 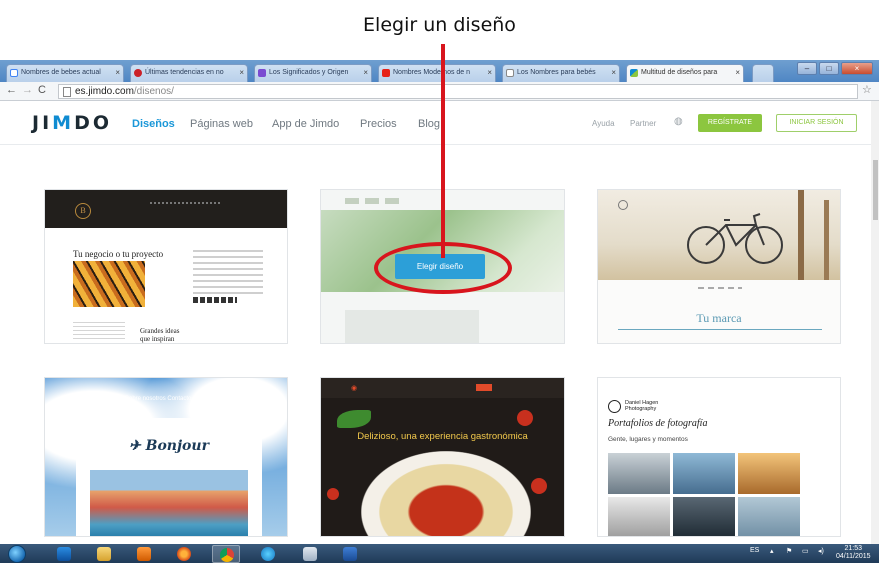 What do you see at coordinates (678, 121) in the screenshot?
I see `globe-icon: ◍` at bounding box center [678, 121].